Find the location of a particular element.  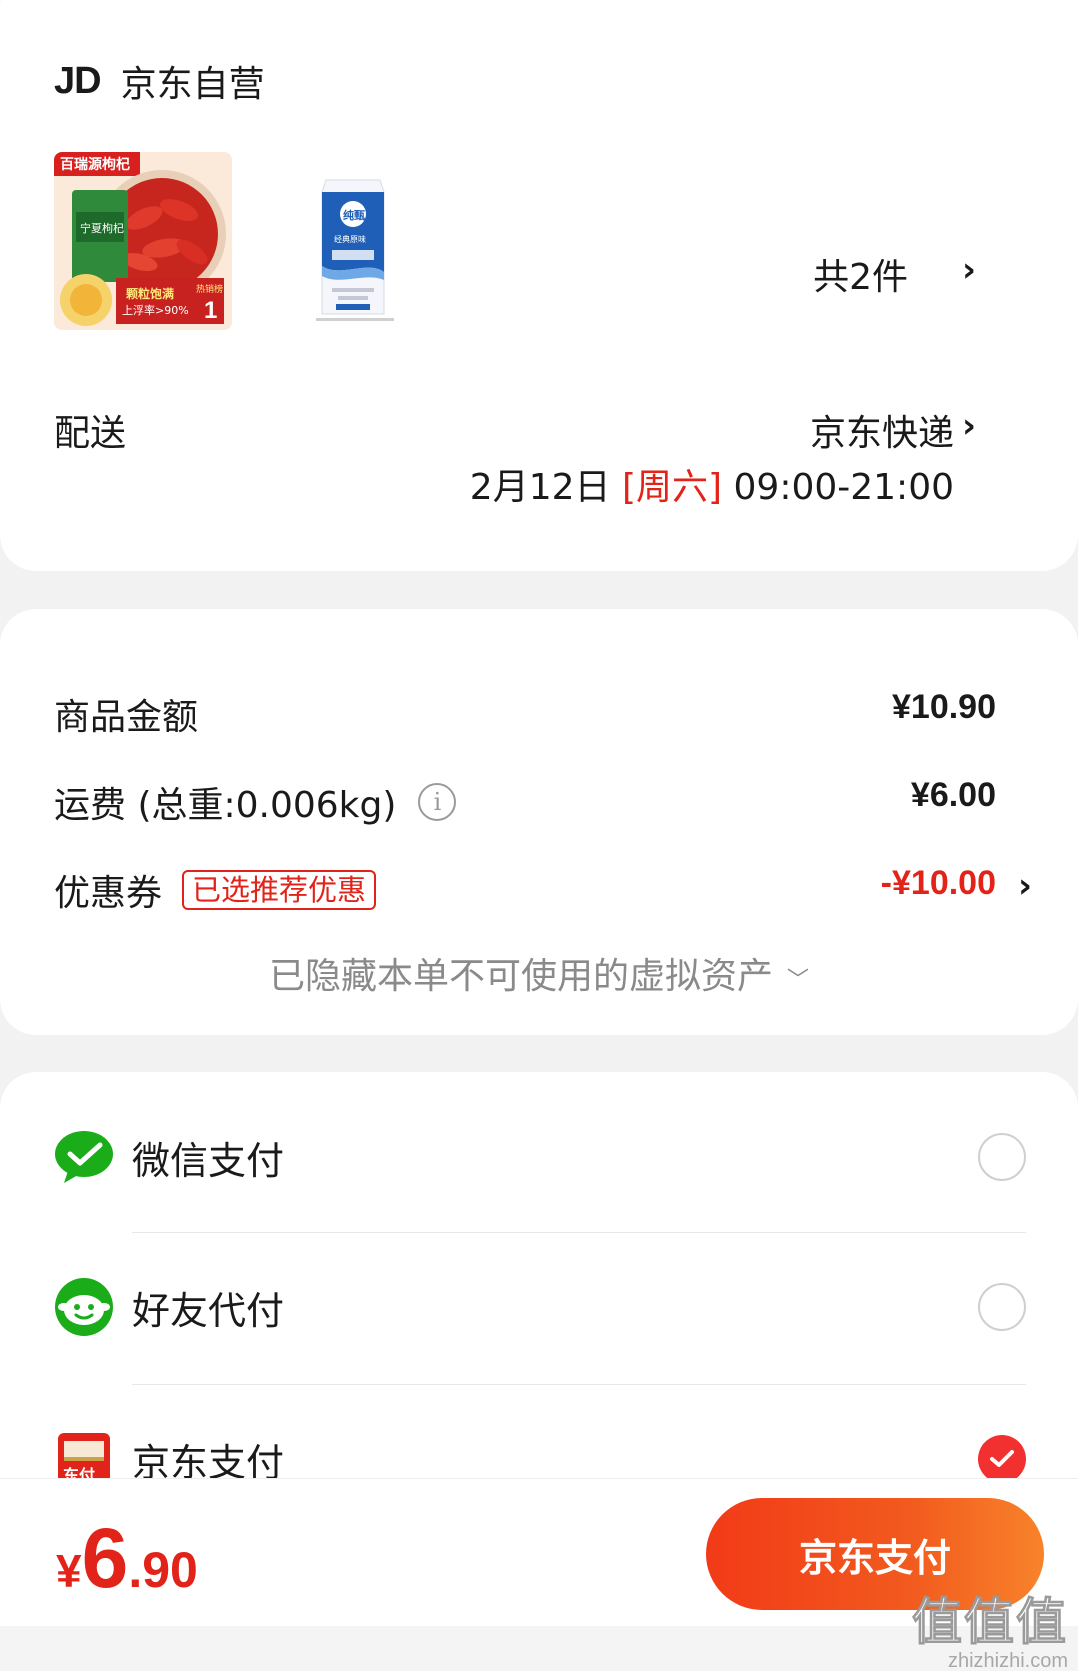

radio-checked is located at coordinates (1002, 1459).